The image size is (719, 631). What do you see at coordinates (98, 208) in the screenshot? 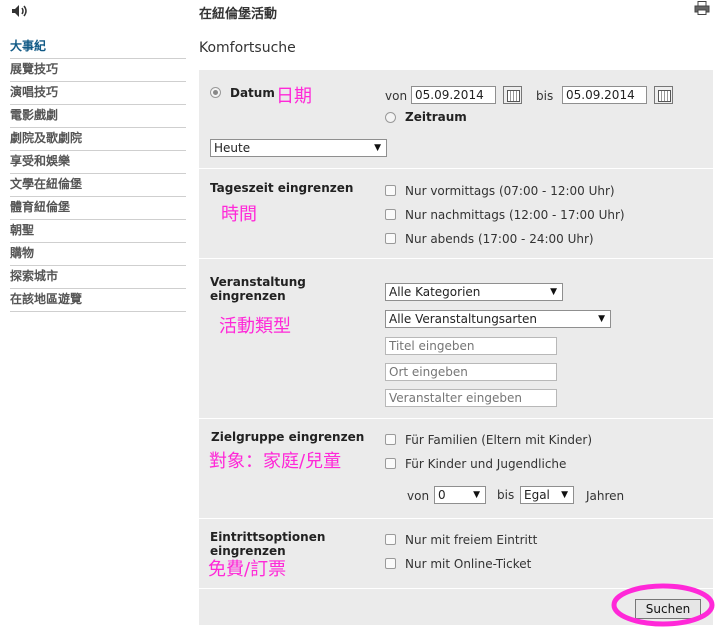
I see `sidebar-item-sports: 體育紐倫堡` at bounding box center [98, 208].